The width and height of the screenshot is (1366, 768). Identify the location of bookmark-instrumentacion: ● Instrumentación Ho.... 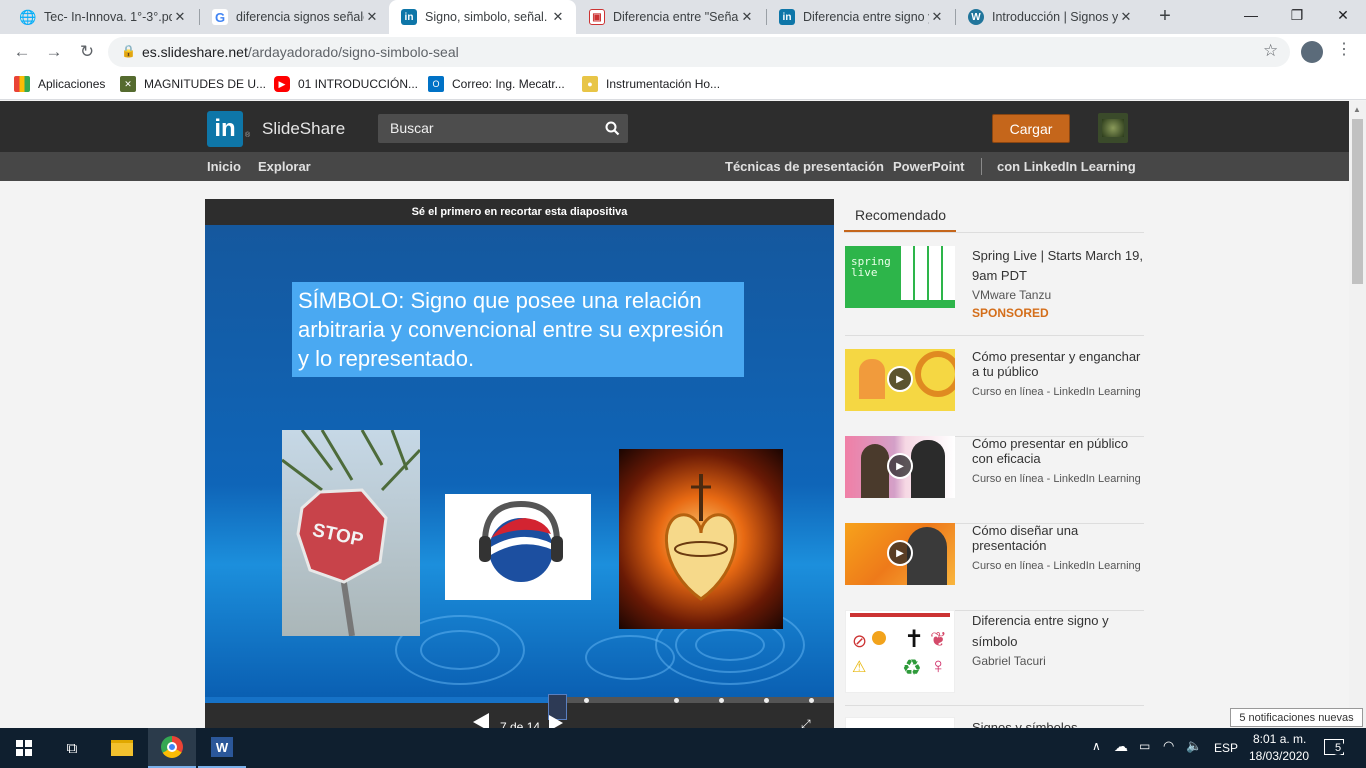
(651, 84).